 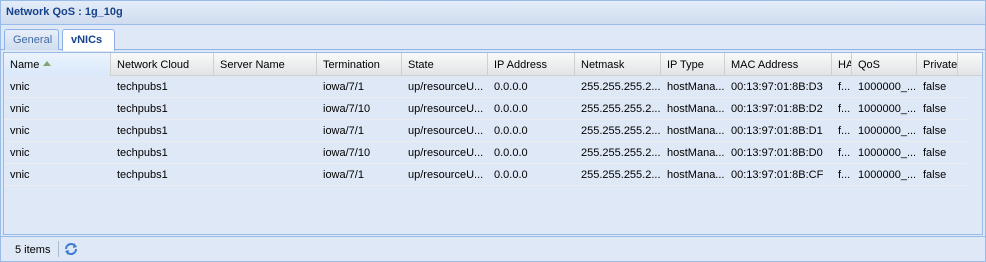 What do you see at coordinates (937, 64) in the screenshot?
I see `column-header-private: Private` at bounding box center [937, 64].